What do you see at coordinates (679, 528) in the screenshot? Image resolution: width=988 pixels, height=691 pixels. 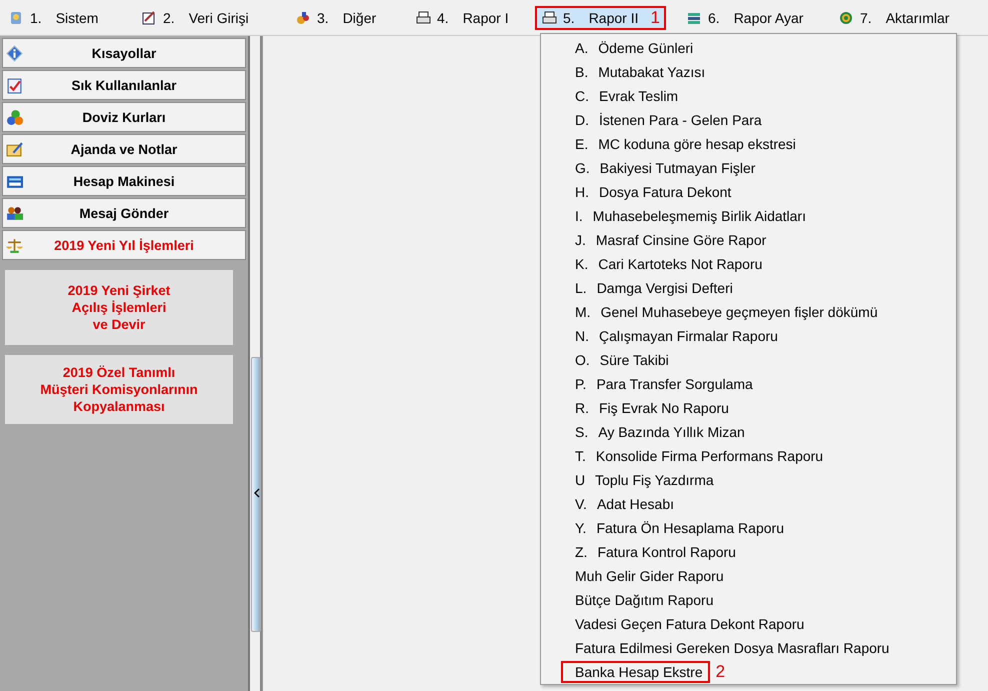 I see `menu-item: Y. Fatura Ön Hesaplama Raporu` at bounding box center [679, 528].